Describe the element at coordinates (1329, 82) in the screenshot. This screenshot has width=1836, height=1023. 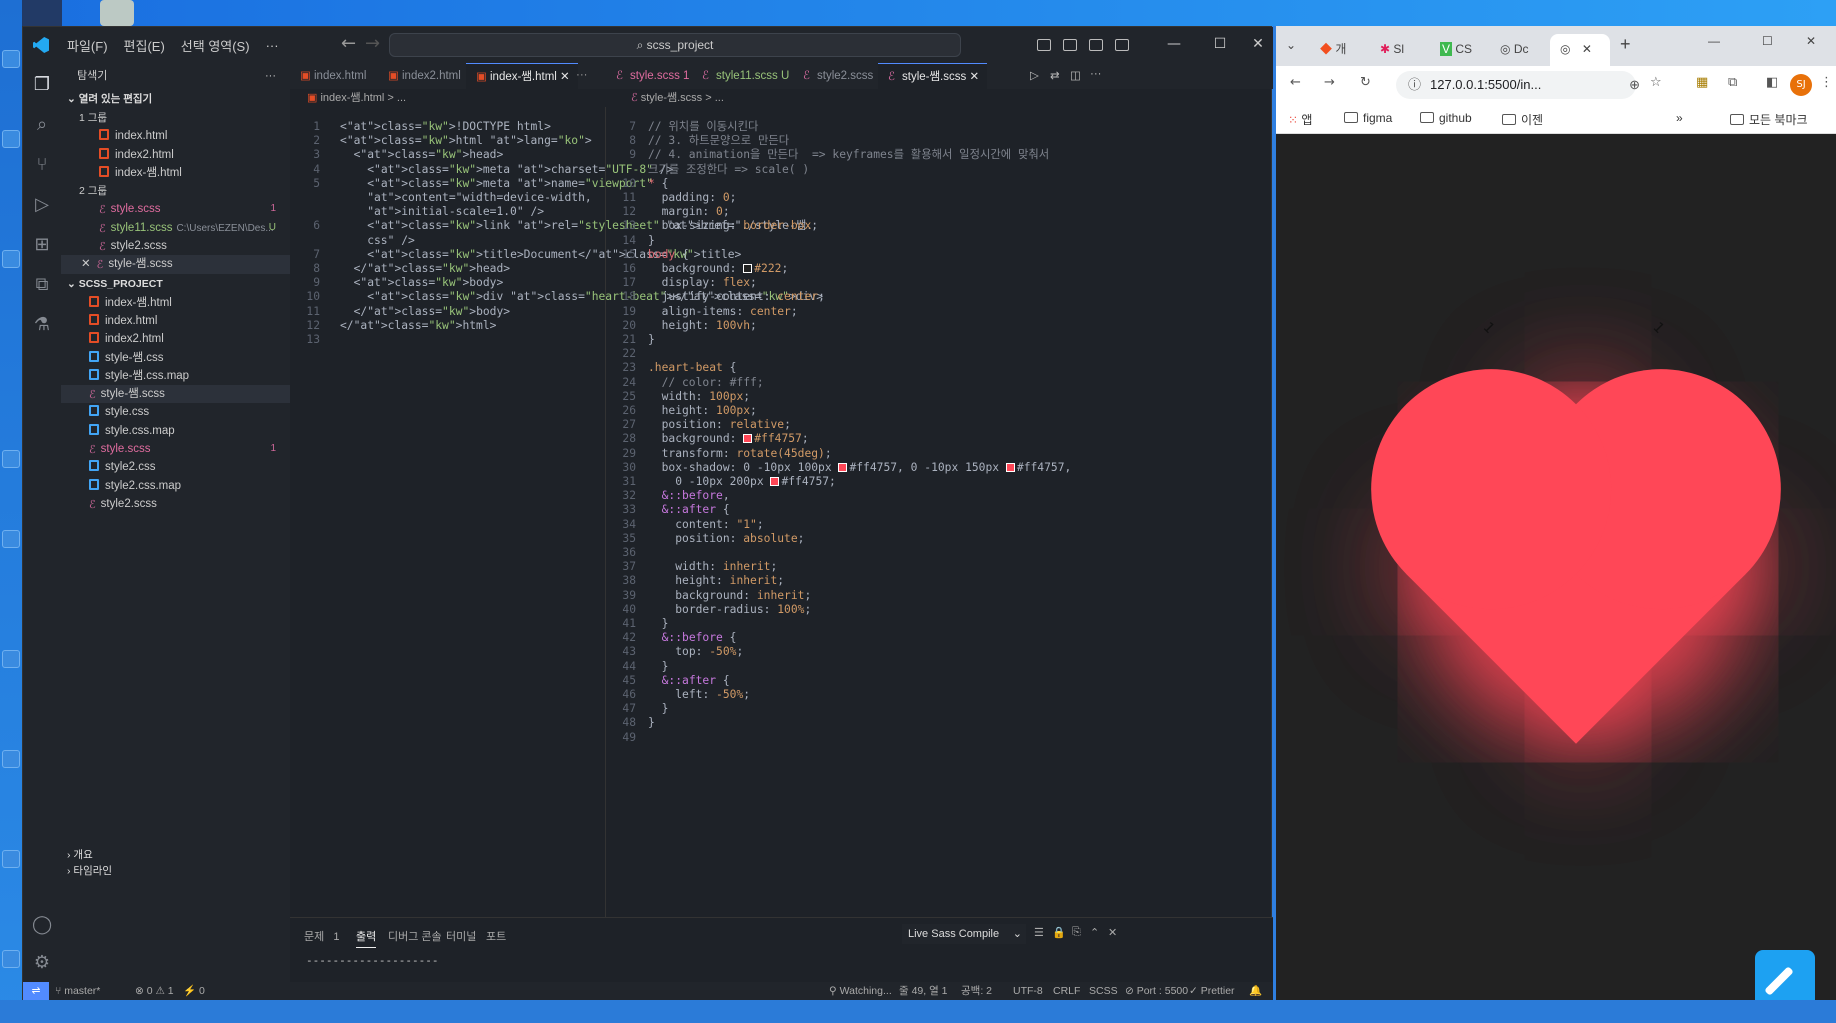
I see `forward-arrow-icon: →` at that location.